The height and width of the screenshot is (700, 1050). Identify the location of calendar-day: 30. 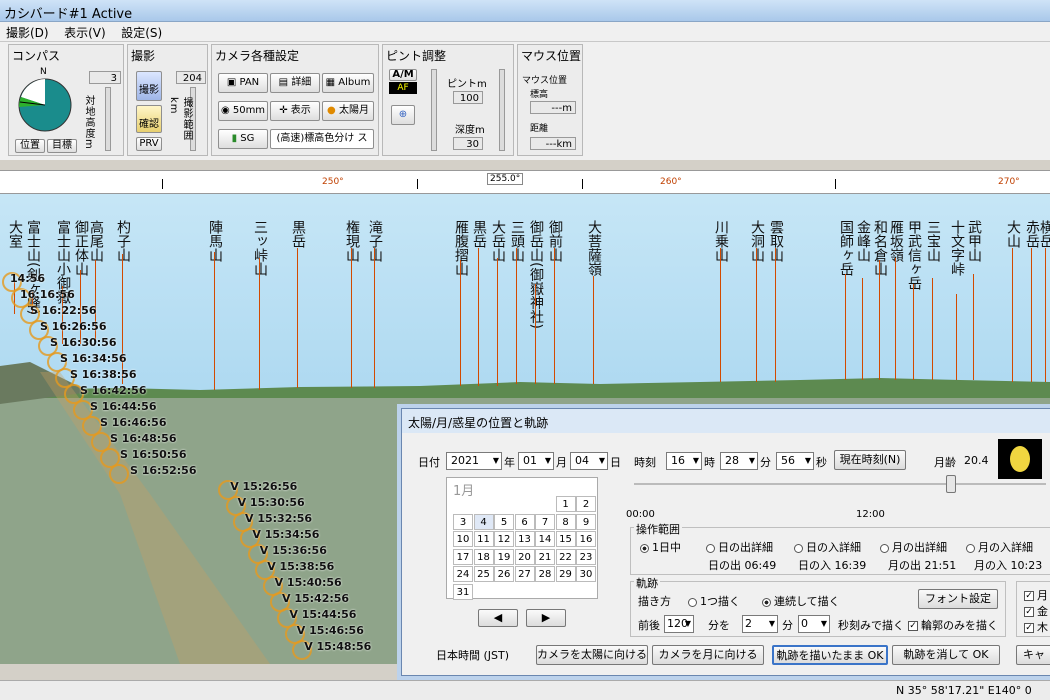
(586, 574).